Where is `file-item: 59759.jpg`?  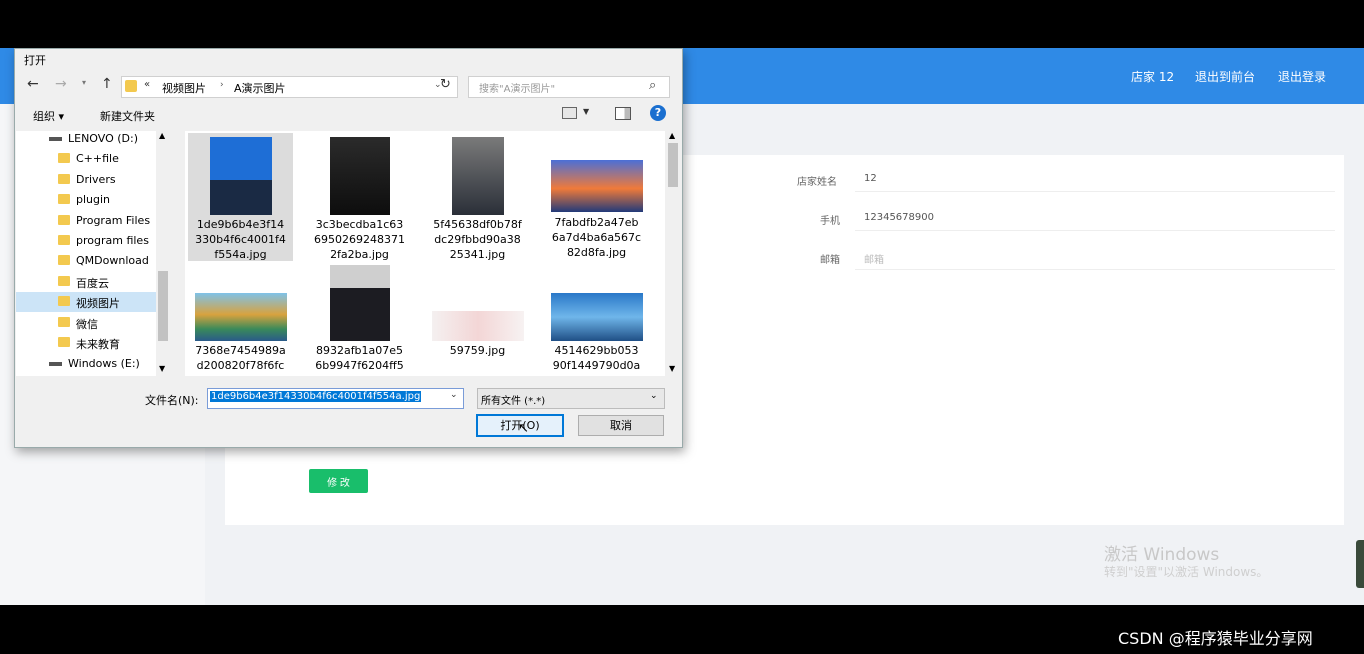 file-item: 59759.jpg is located at coordinates (477, 320).